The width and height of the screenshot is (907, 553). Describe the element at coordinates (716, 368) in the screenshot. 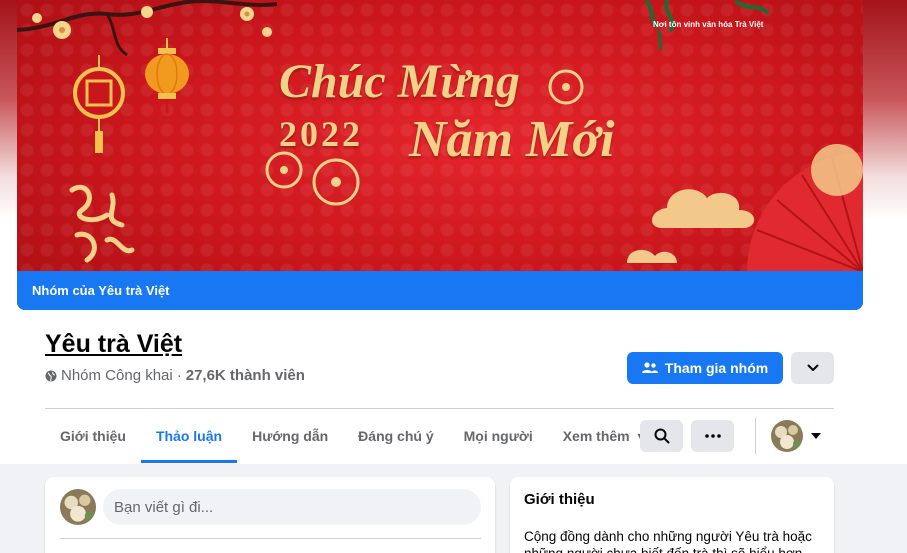

I see `join-group-label: Tham gia nhóm` at that location.